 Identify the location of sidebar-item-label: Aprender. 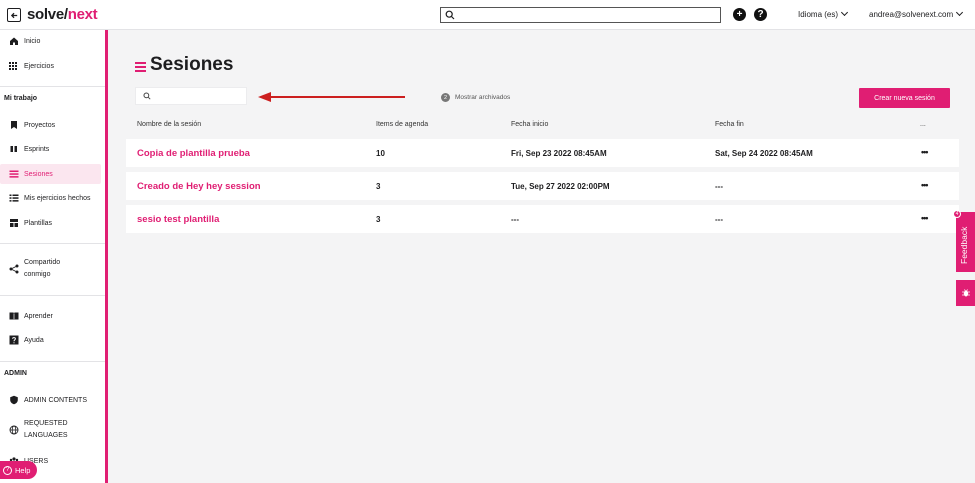
(38, 316).